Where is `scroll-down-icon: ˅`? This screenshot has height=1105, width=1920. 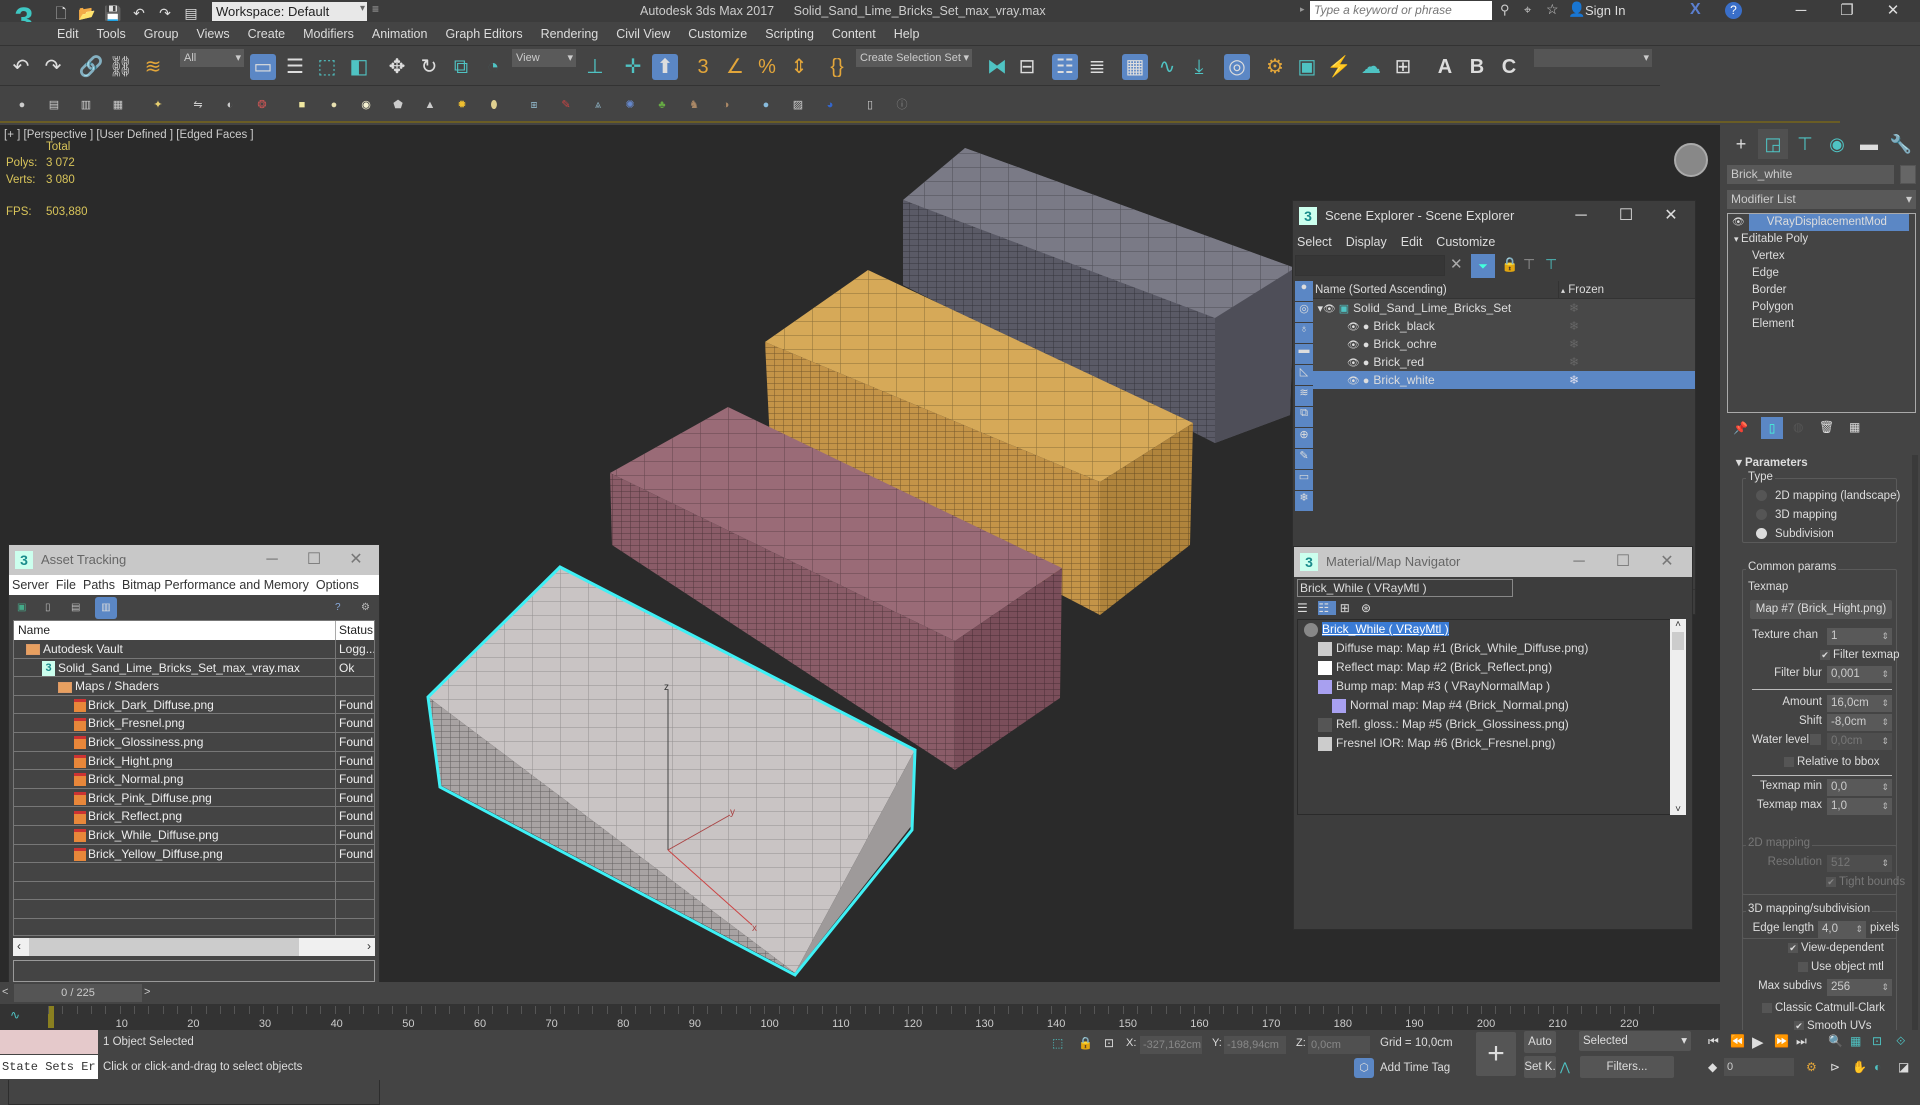
scroll-down-icon: ˅ is located at coordinates (1678, 809).